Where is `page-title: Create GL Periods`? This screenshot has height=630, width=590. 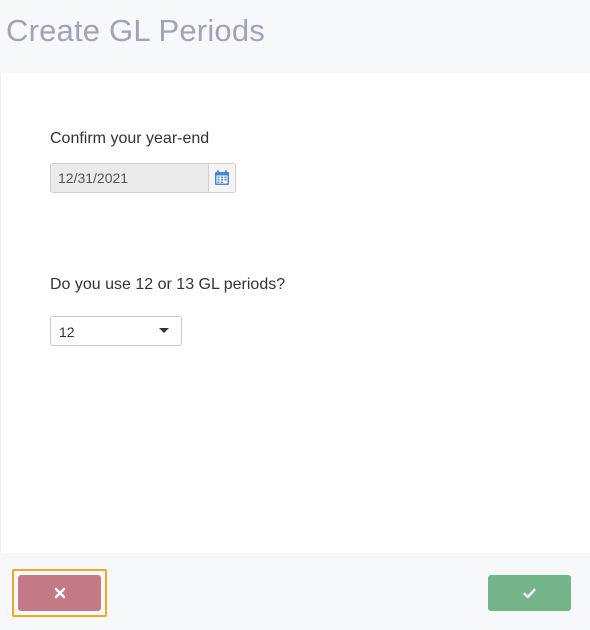 page-title: Create GL Periods is located at coordinates (135, 30).